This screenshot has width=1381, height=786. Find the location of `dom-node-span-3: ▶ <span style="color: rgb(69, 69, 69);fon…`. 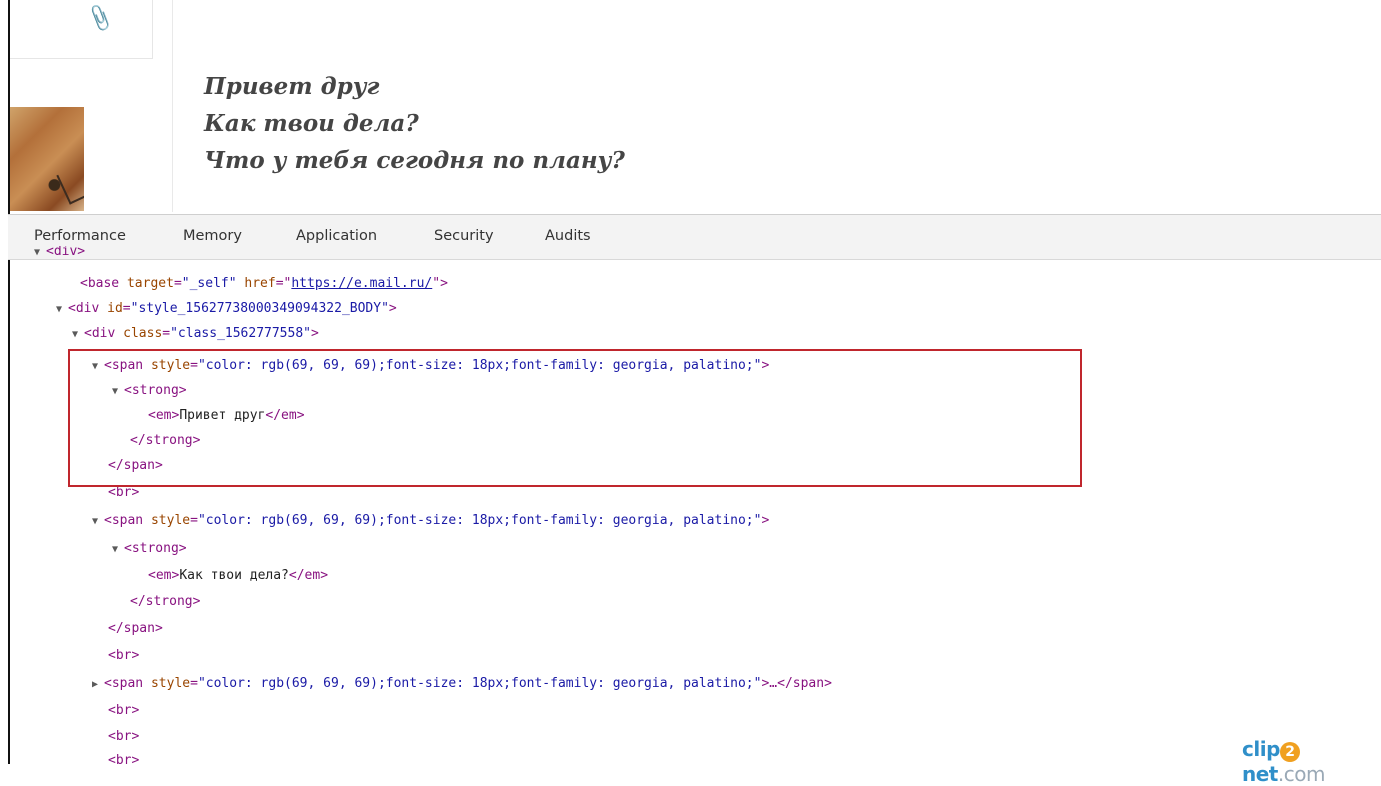

dom-node-span-3: ▶ <span style="color: rgb(69, 69, 69);fon… is located at coordinates (462, 684).